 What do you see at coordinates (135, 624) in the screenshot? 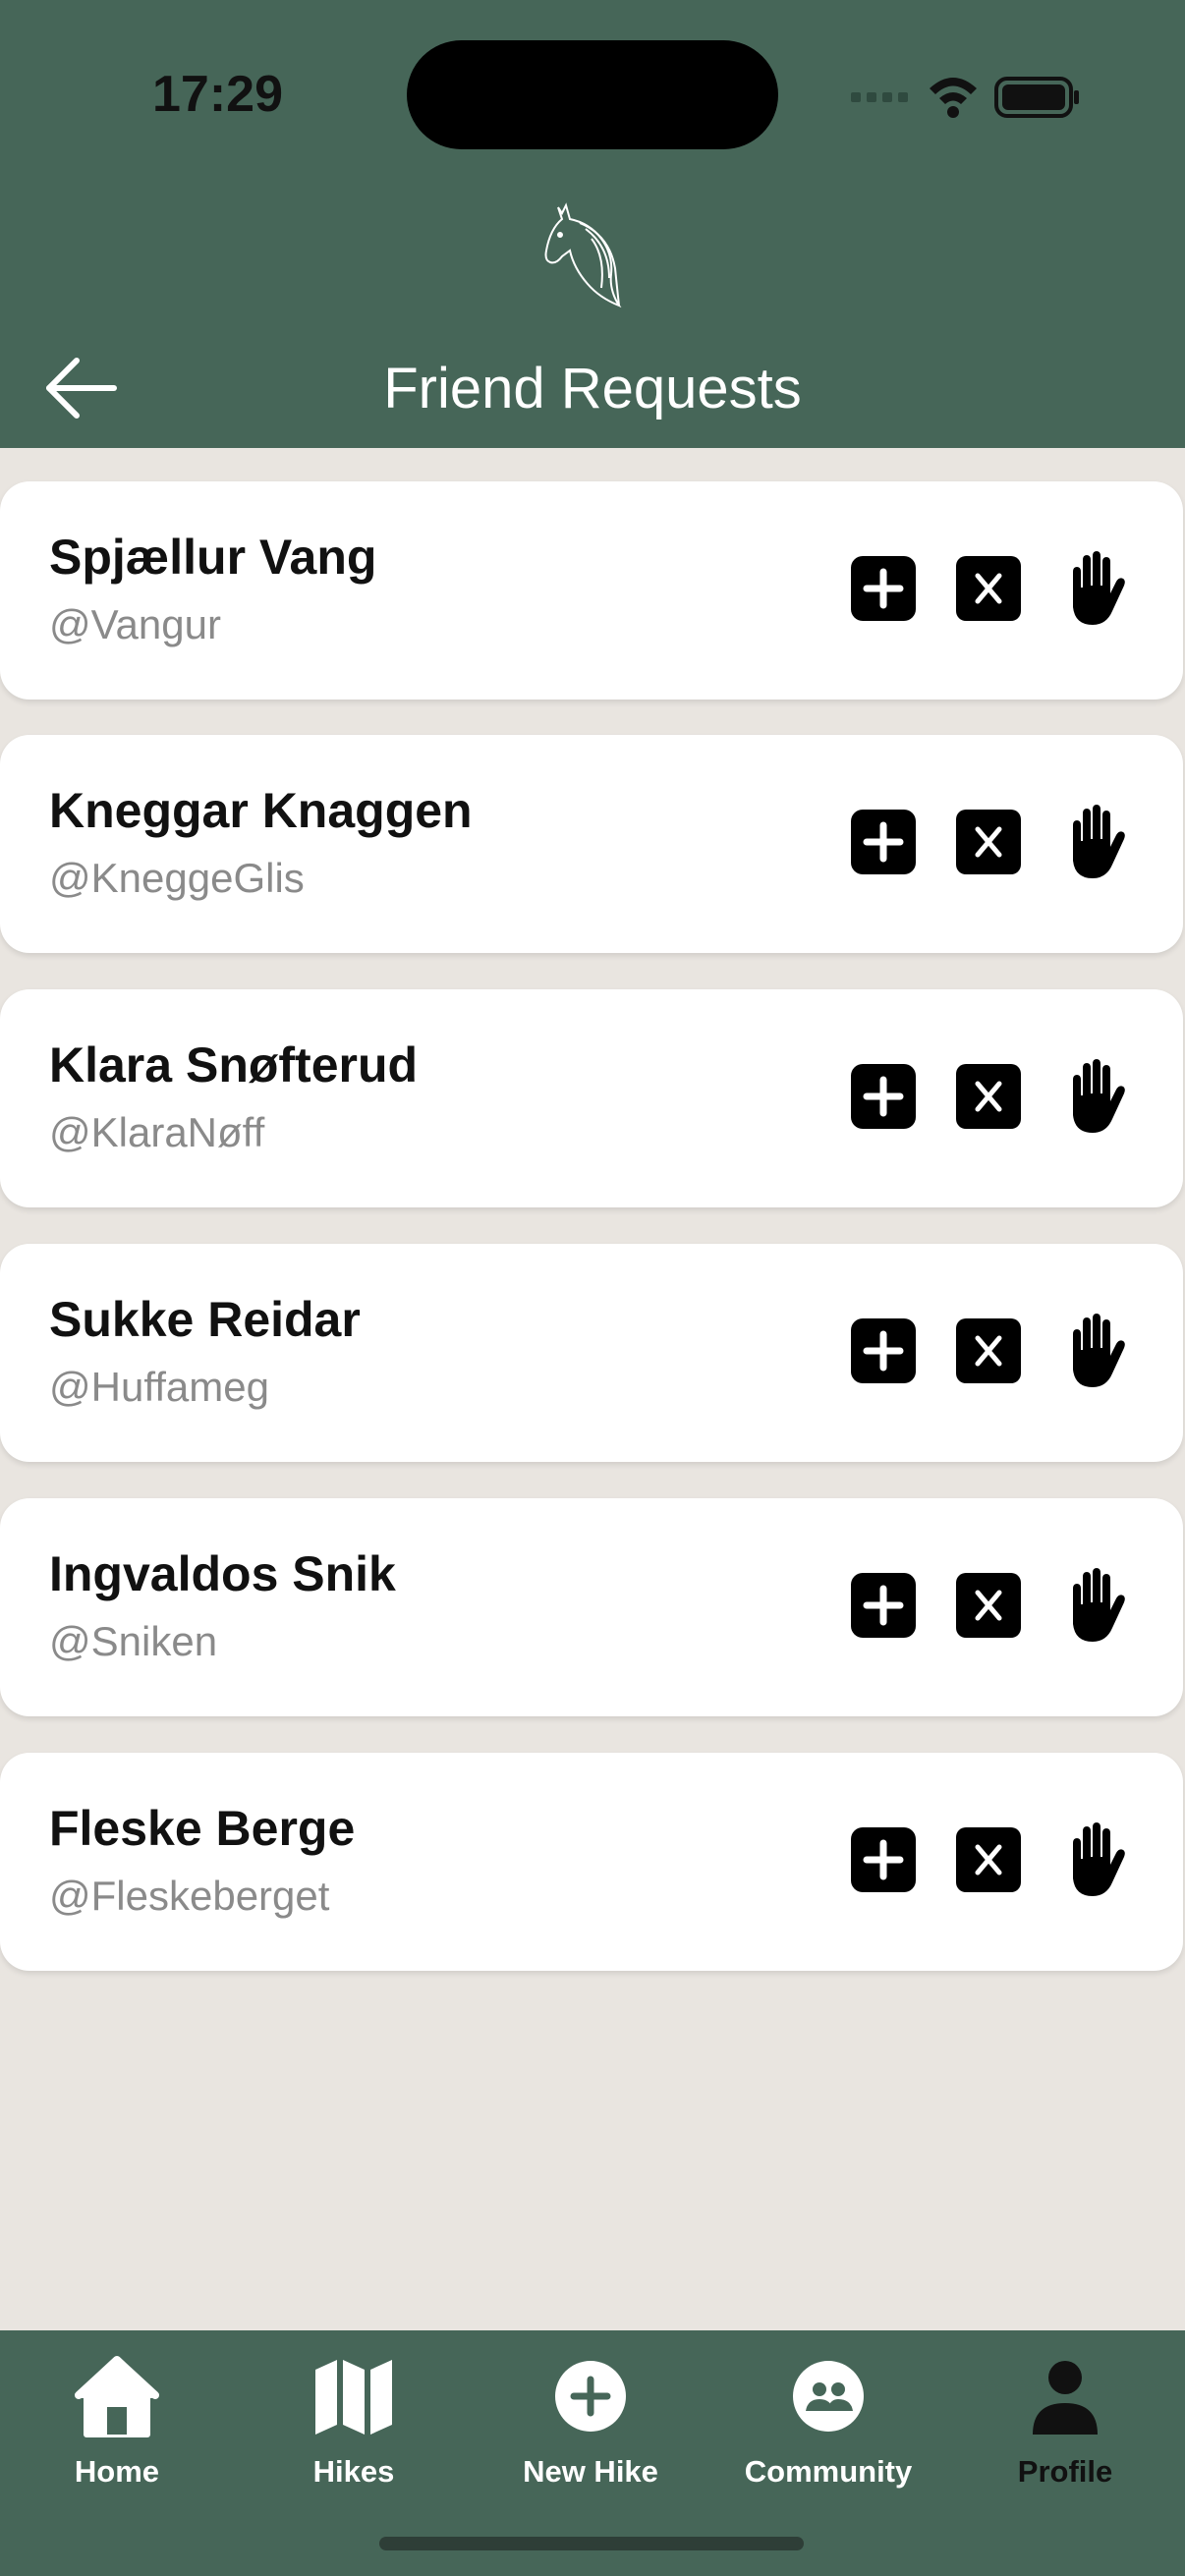
I see `request-handle: @Vangur` at bounding box center [135, 624].